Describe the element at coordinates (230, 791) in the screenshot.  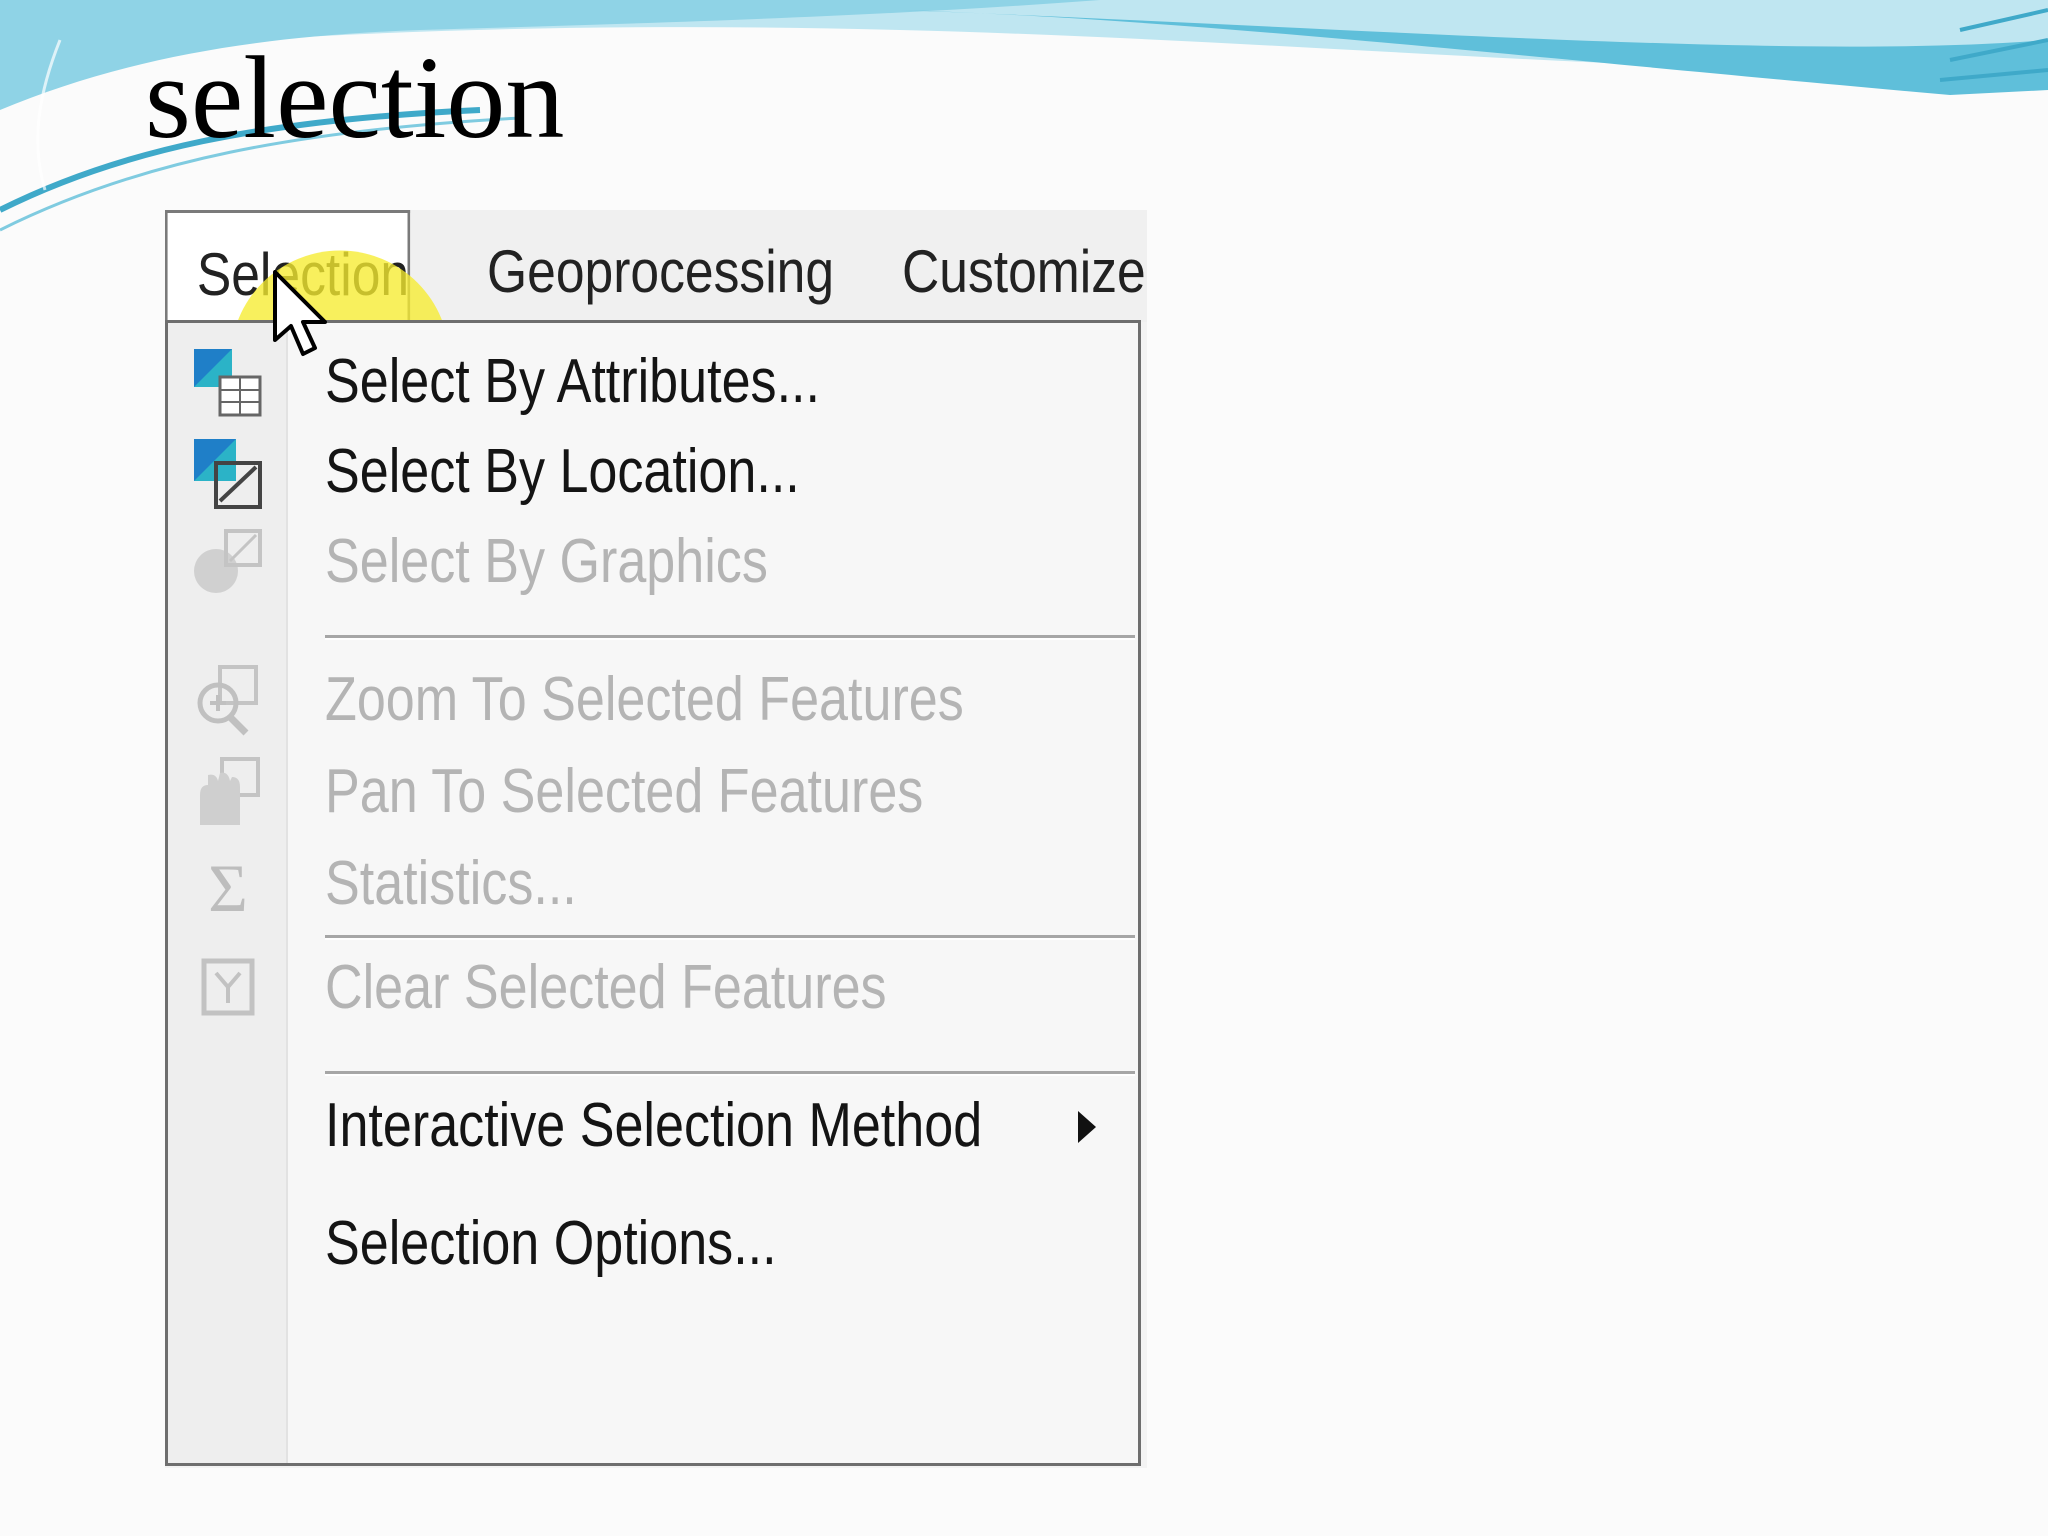
I see `pan-to-selected-icon` at that location.